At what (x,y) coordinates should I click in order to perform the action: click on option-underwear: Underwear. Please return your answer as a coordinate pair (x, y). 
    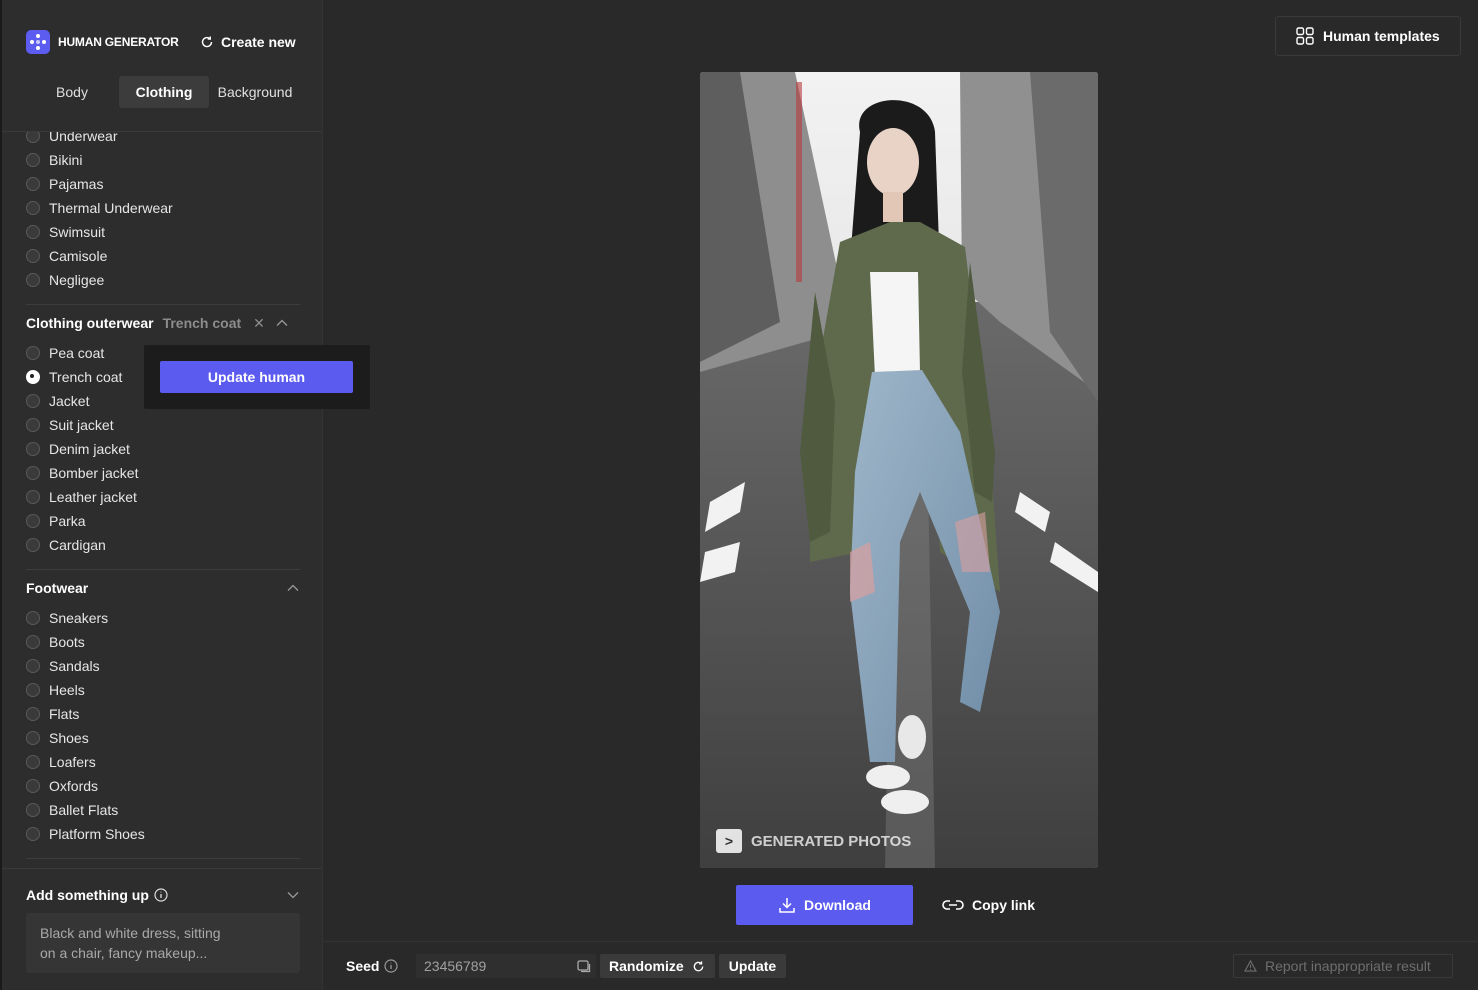
    Looking at the image, I should click on (99, 140).